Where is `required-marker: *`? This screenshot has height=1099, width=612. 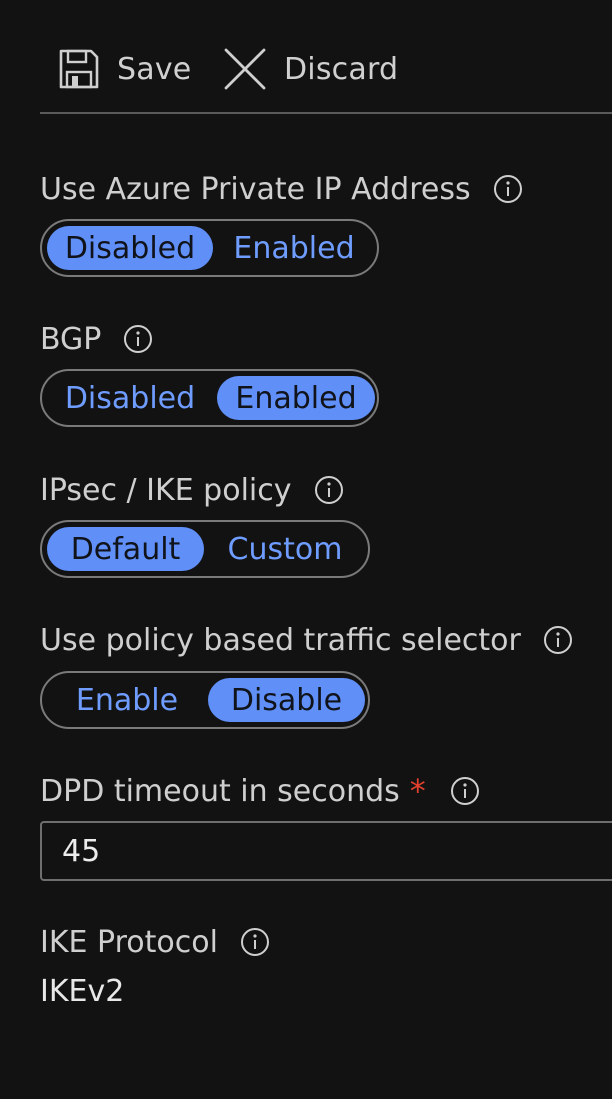
required-marker: * is located at coordinates (417, 791).